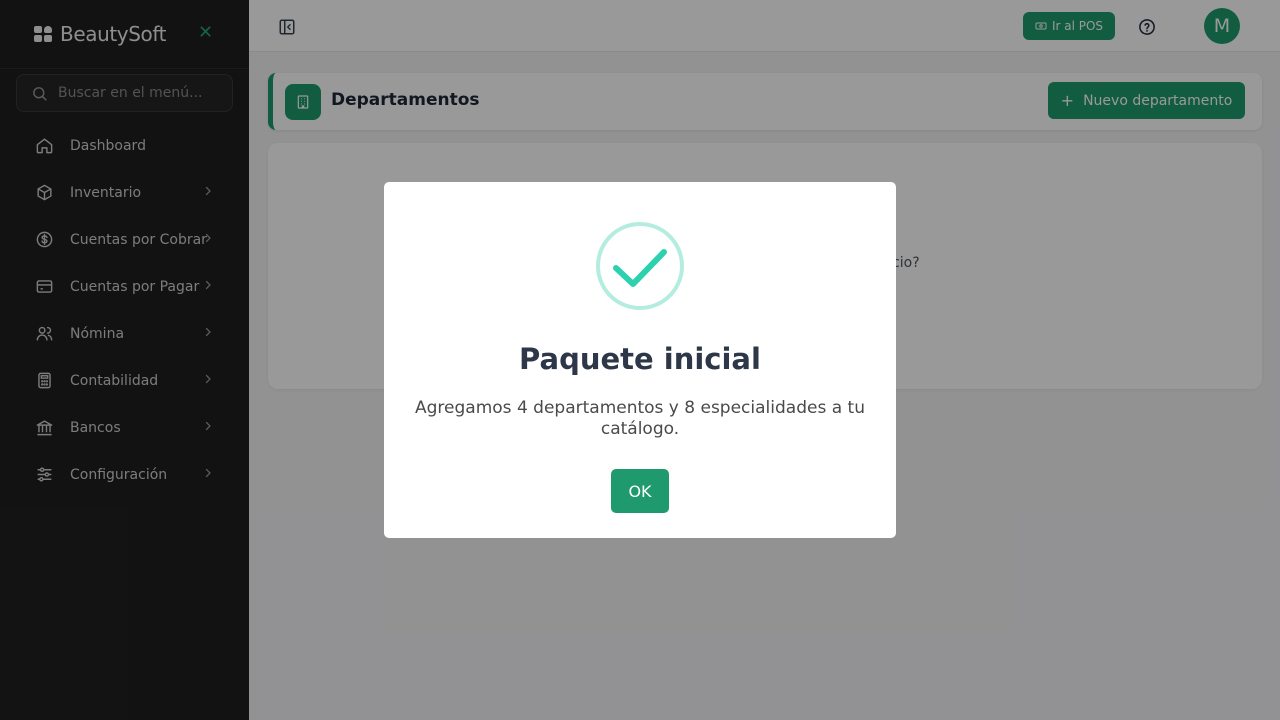 The height and width of the screenshot is (720, 1280). Describe the element at coordinates (640, 491) in the screenshot. I see `ok-button: OK` at that location.